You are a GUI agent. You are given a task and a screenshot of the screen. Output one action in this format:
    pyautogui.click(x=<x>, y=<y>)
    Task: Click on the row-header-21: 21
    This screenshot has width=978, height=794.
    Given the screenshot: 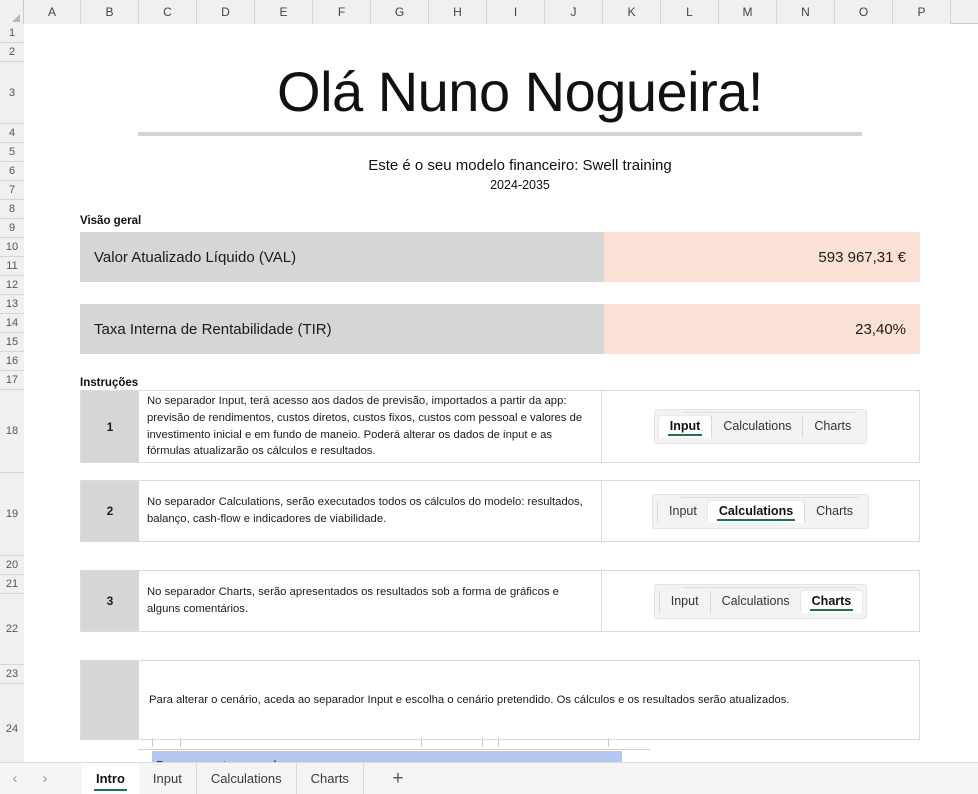 What is the action you would take?
    pyautogui.click(x=12, y=584)
    